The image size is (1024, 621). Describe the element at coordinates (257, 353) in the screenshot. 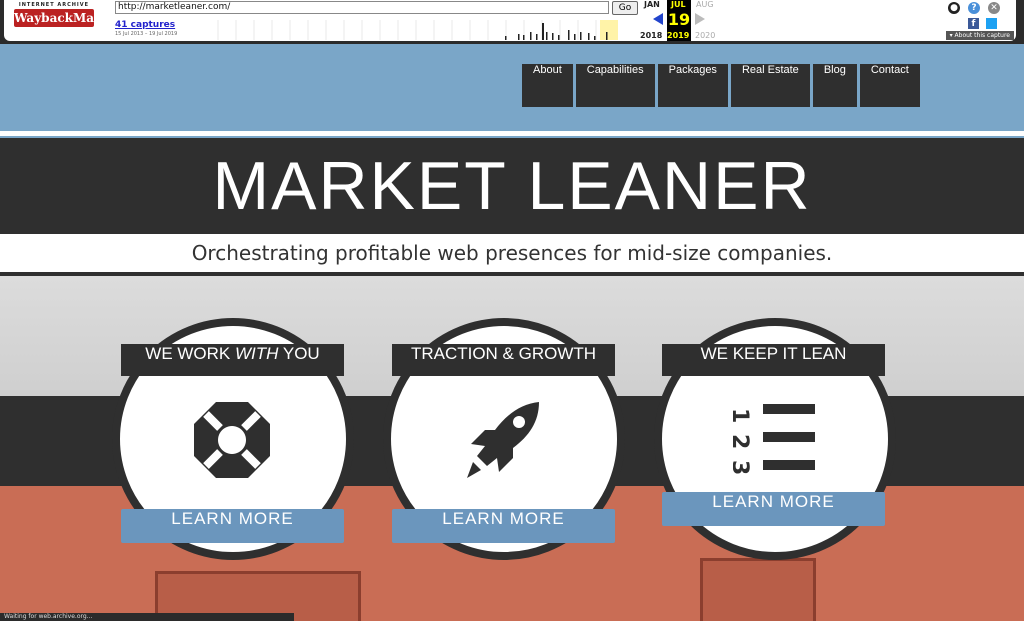

I see `feature-label-1-em: WITH` at that location.